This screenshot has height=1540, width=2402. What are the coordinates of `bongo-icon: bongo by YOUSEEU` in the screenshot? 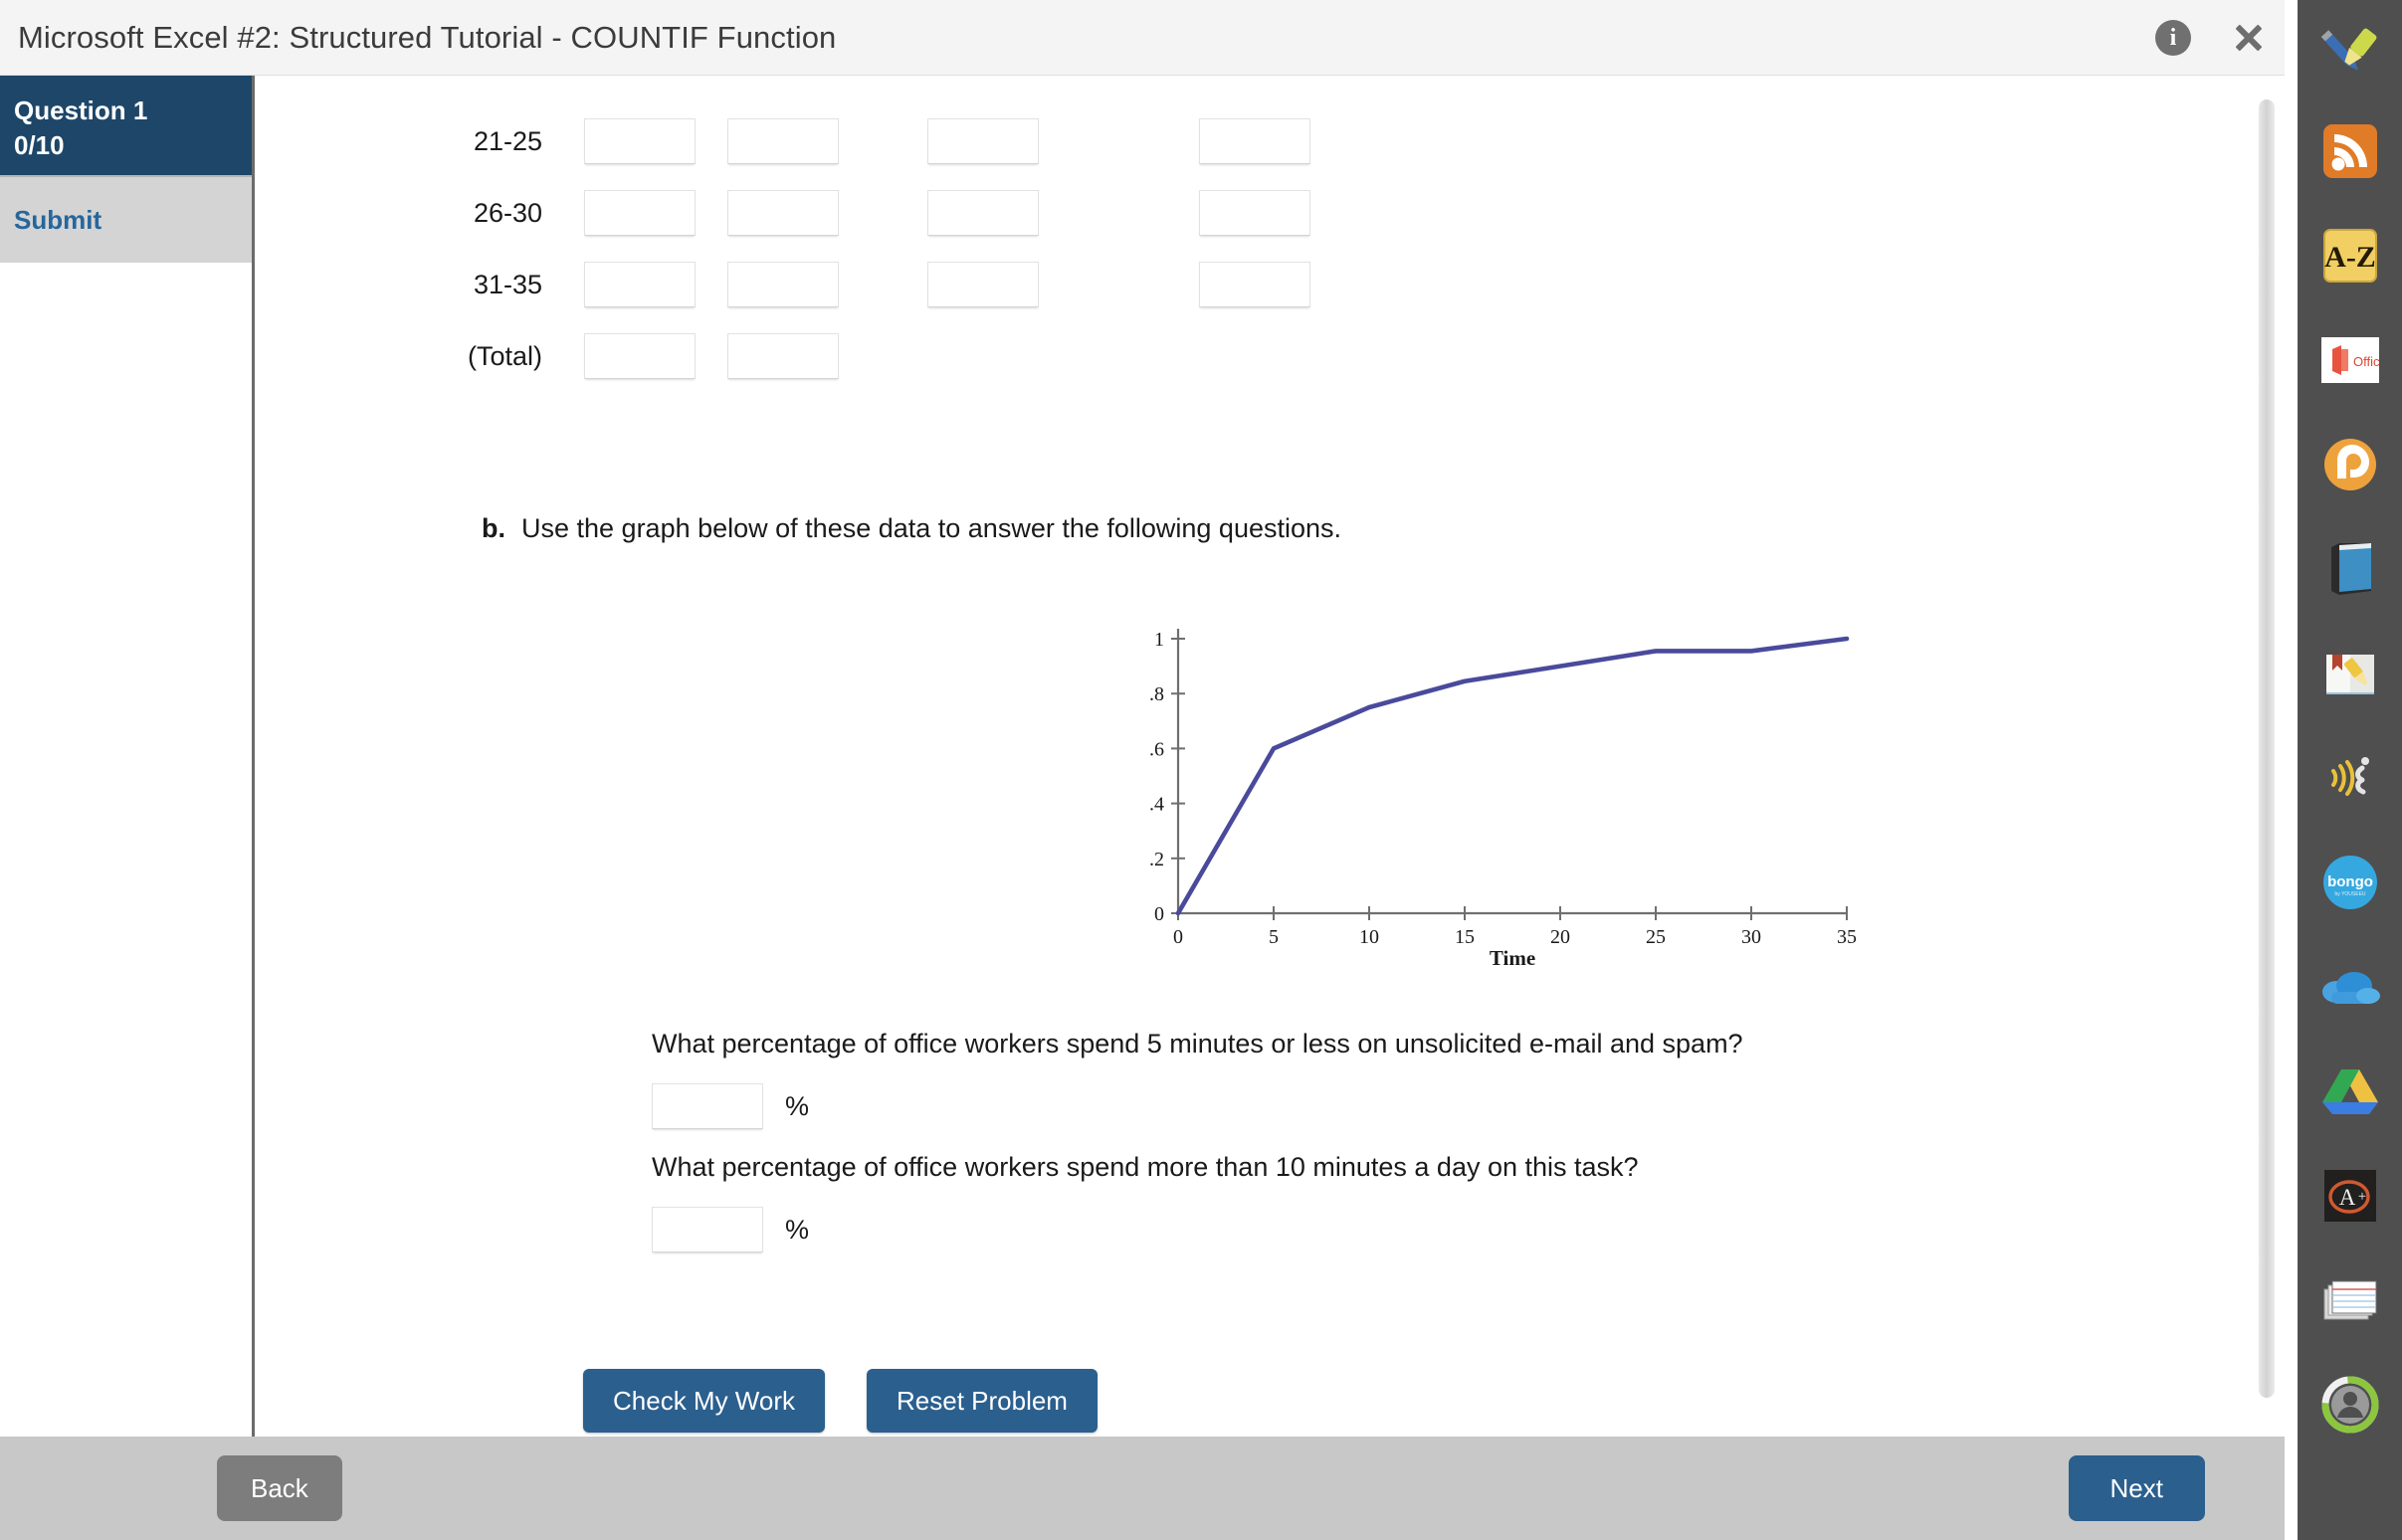 It's located at (2350, 882).